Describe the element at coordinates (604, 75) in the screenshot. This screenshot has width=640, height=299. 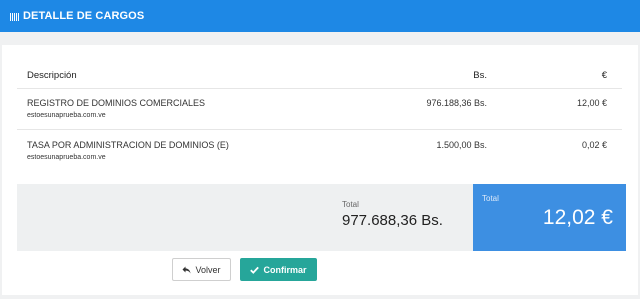
I see `column-header-eur: €` at that location.